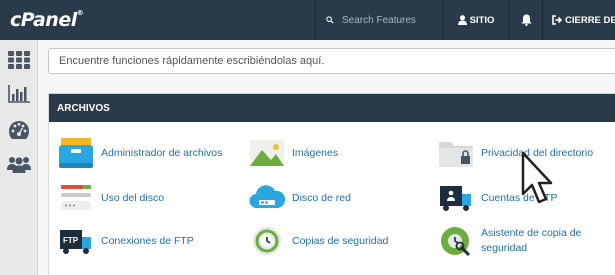  I want to click on mouse-cursor-icon, so click(537, 177).